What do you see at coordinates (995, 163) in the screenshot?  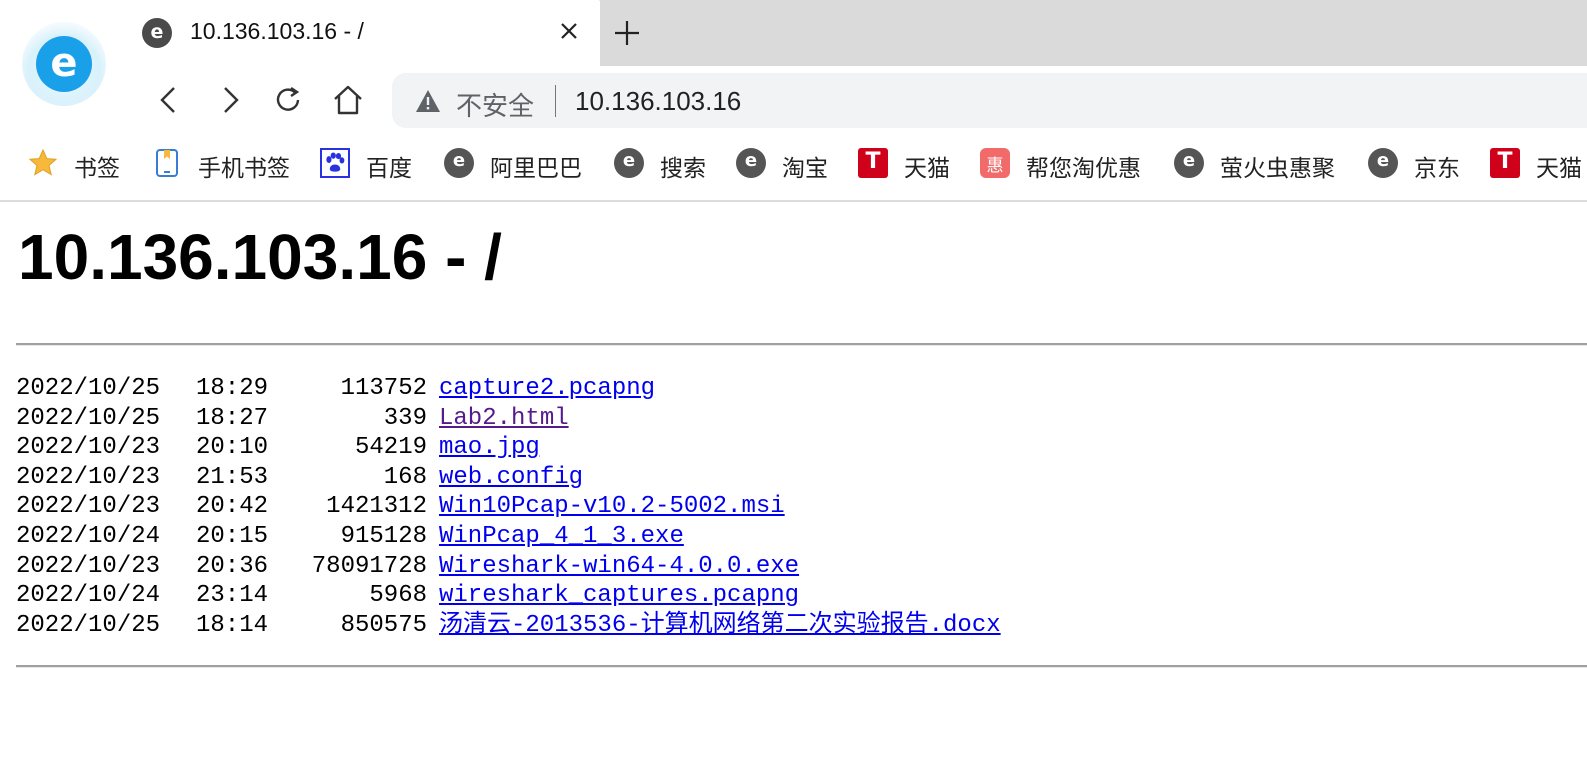 I see `hui-icon: 惠` at bounding box center [995, 163].